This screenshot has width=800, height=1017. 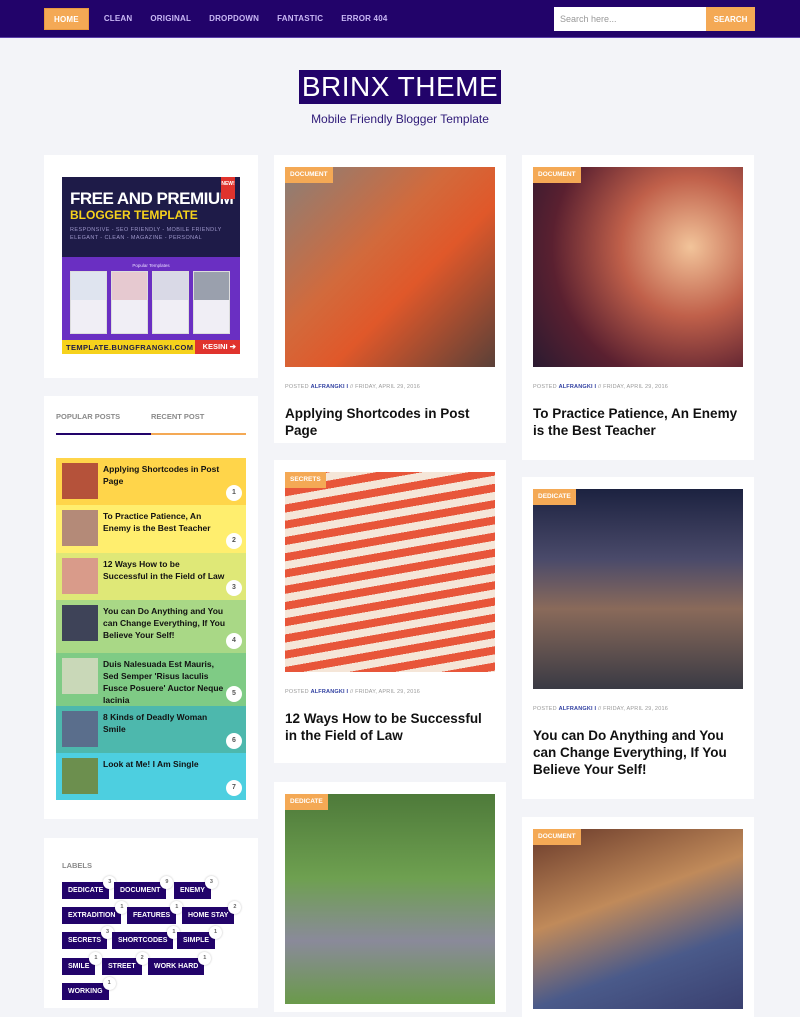 What do you see at coordinates (390, 572) in the screenshot?
I see `post-thumbnail: SECRETS` at bounding box center [390, 572].